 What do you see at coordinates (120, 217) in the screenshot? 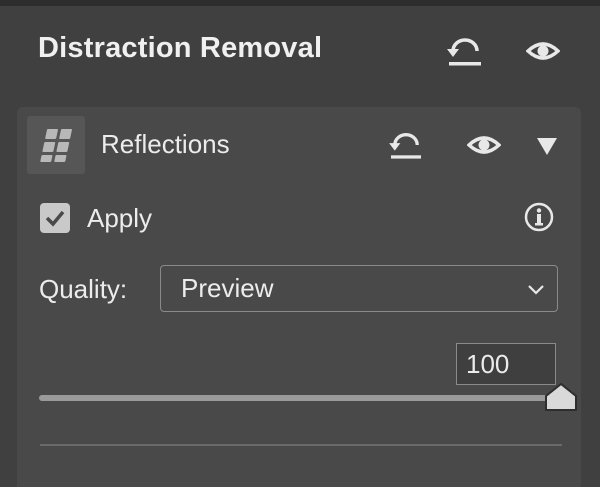
I see `apply-label: Apply` at bounding box center [120, 217].